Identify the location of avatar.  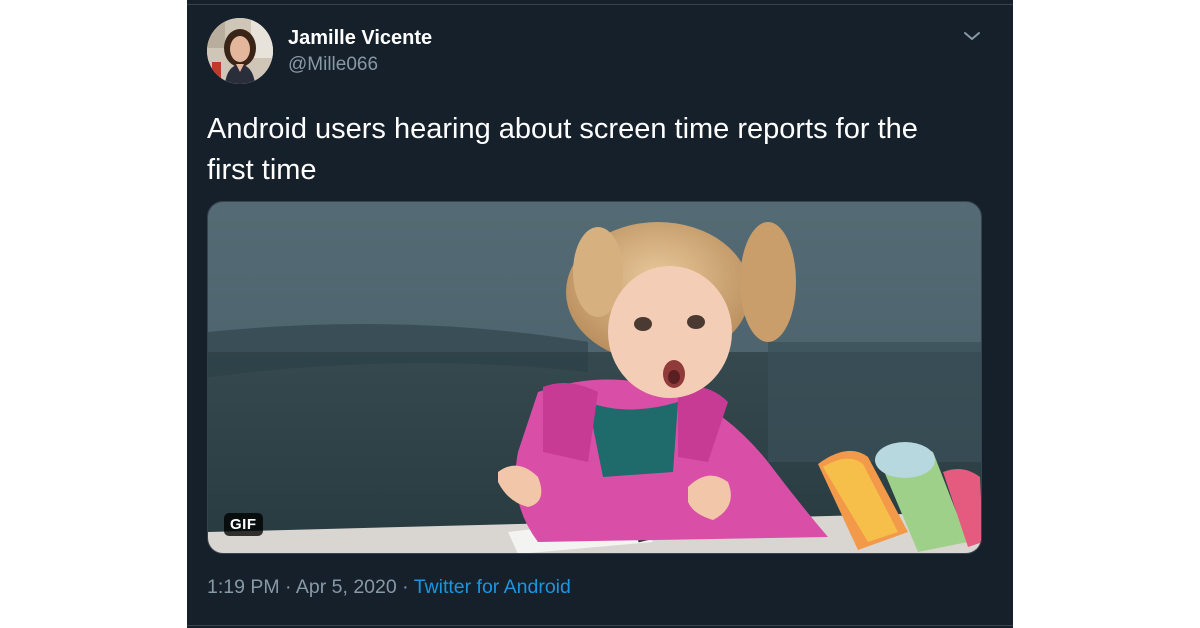
(240, 51).